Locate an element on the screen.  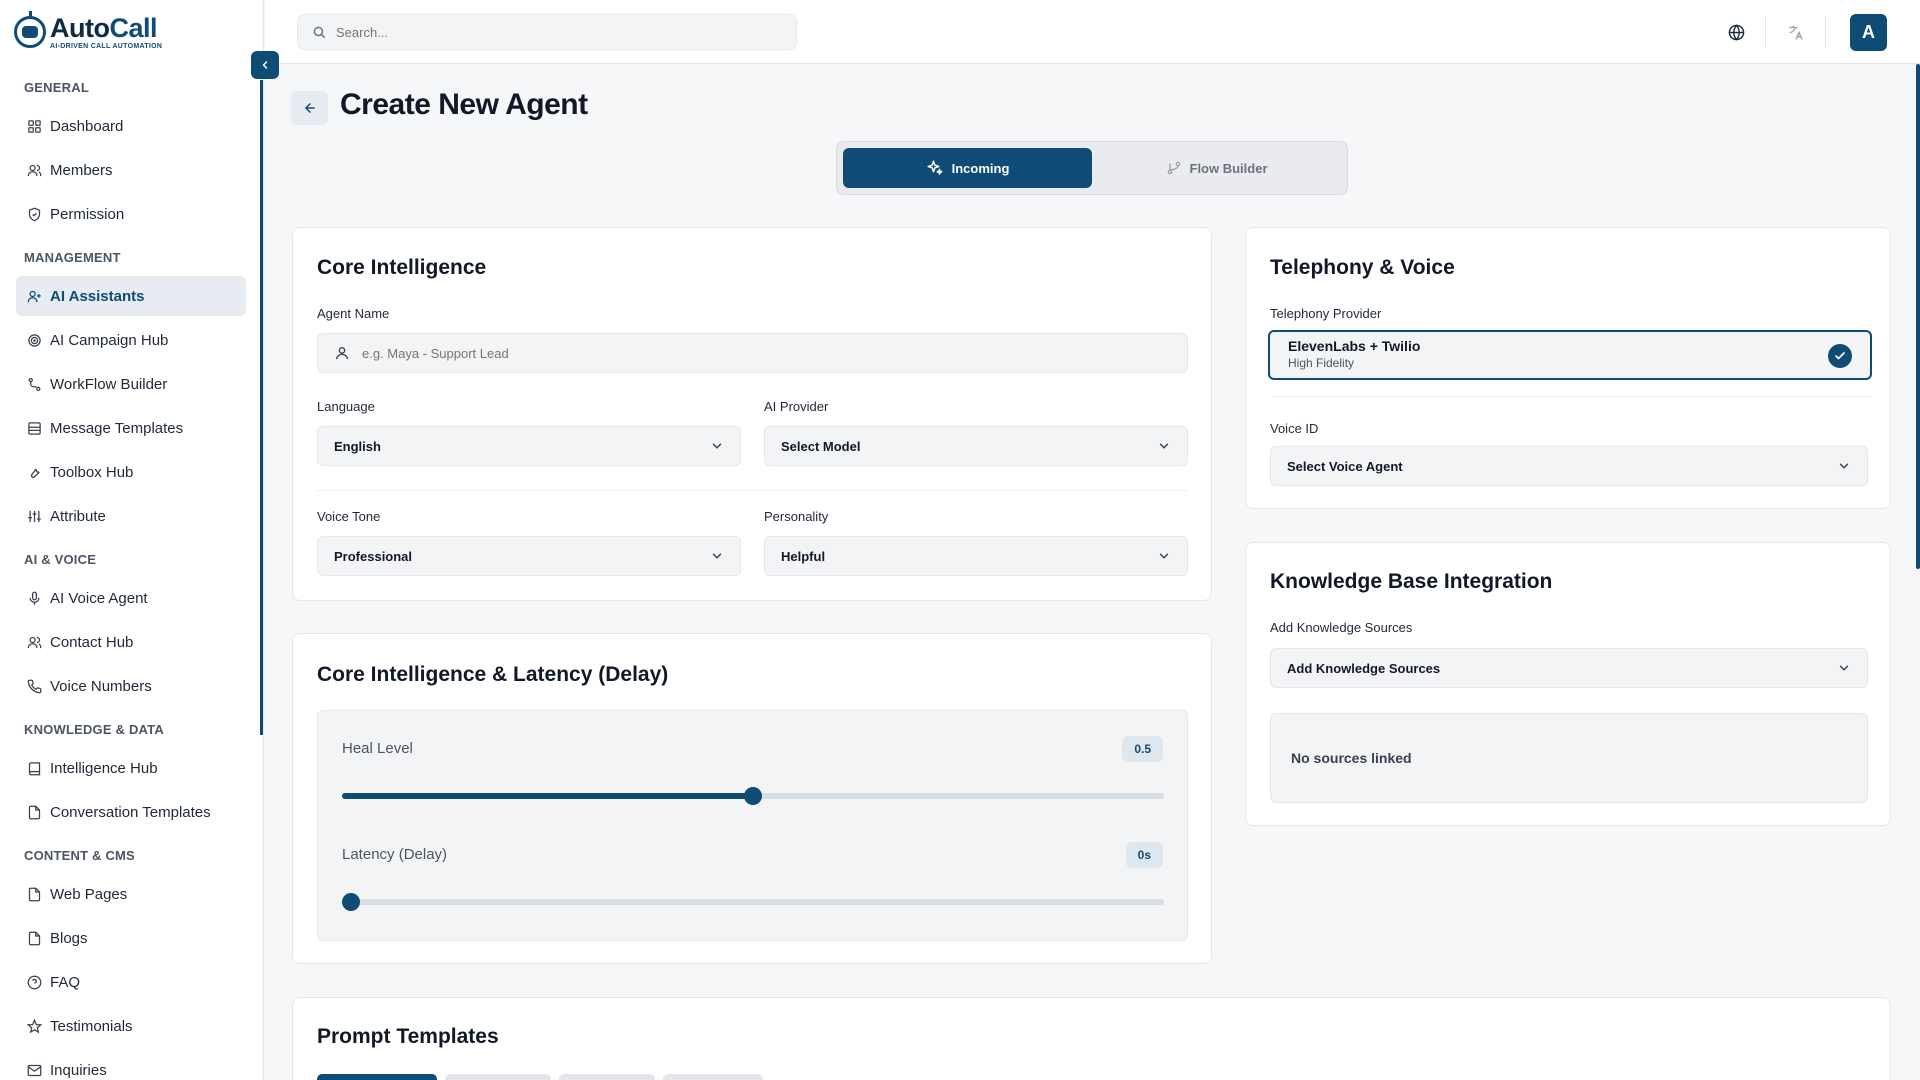
heal-level-thumb is located at coordinates (753, 796).